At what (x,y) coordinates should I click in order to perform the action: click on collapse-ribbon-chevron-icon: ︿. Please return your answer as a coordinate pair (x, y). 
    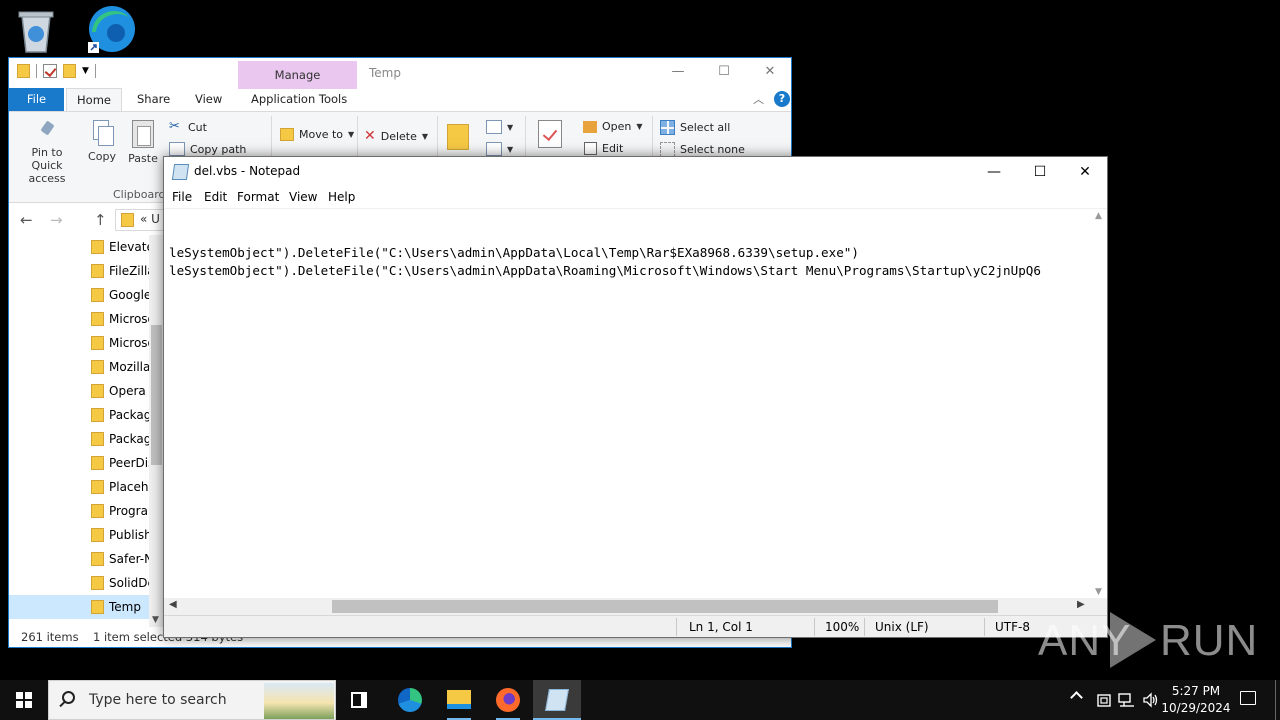
    Looking at the image, I should click on (758, 99).